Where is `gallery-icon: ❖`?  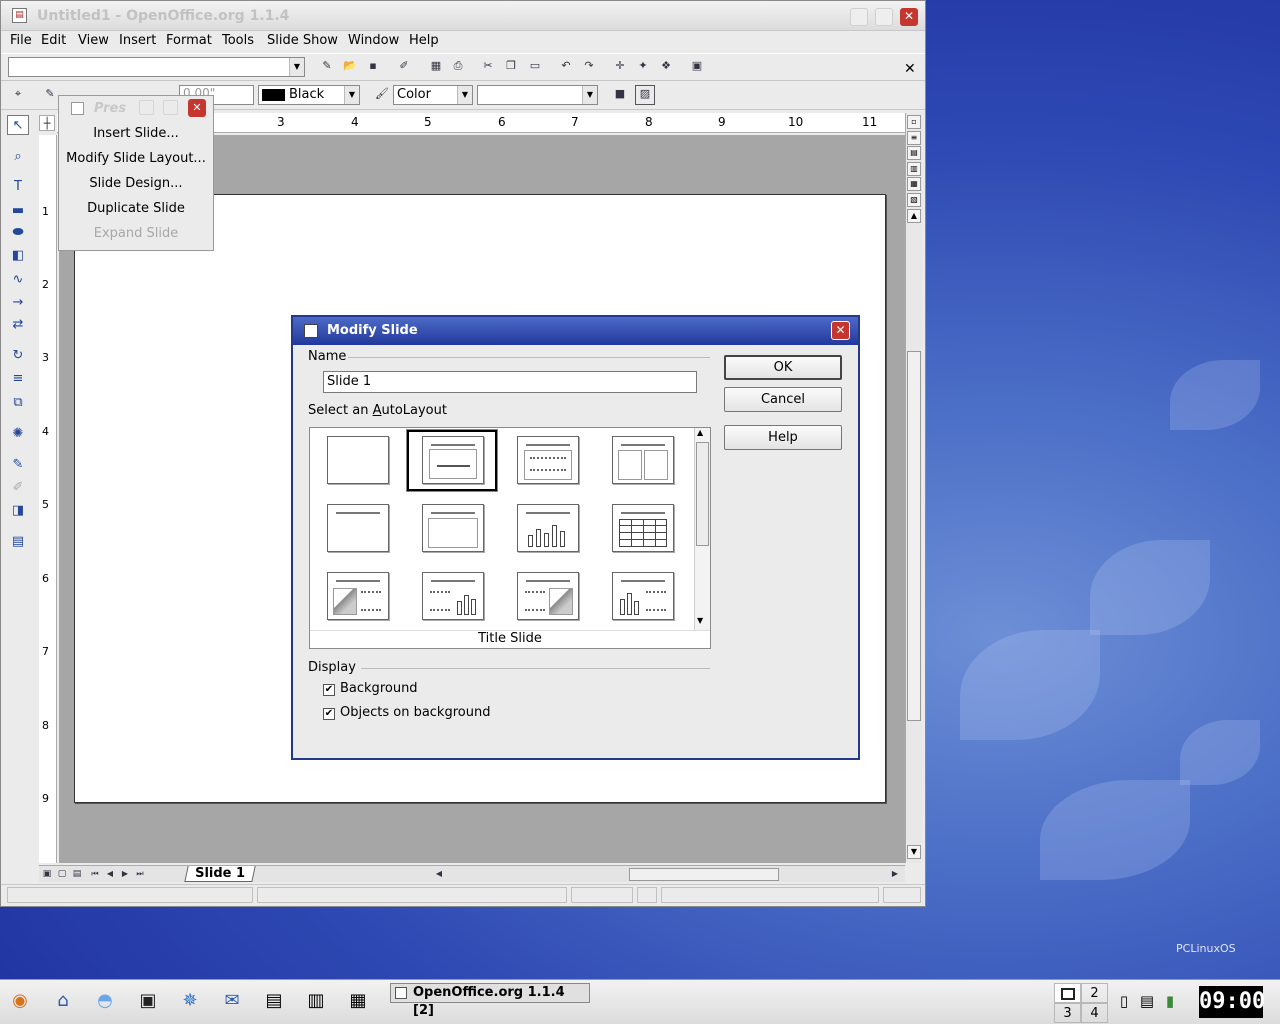
gallery-icon: ❖ is located at coordinates (666, 66).